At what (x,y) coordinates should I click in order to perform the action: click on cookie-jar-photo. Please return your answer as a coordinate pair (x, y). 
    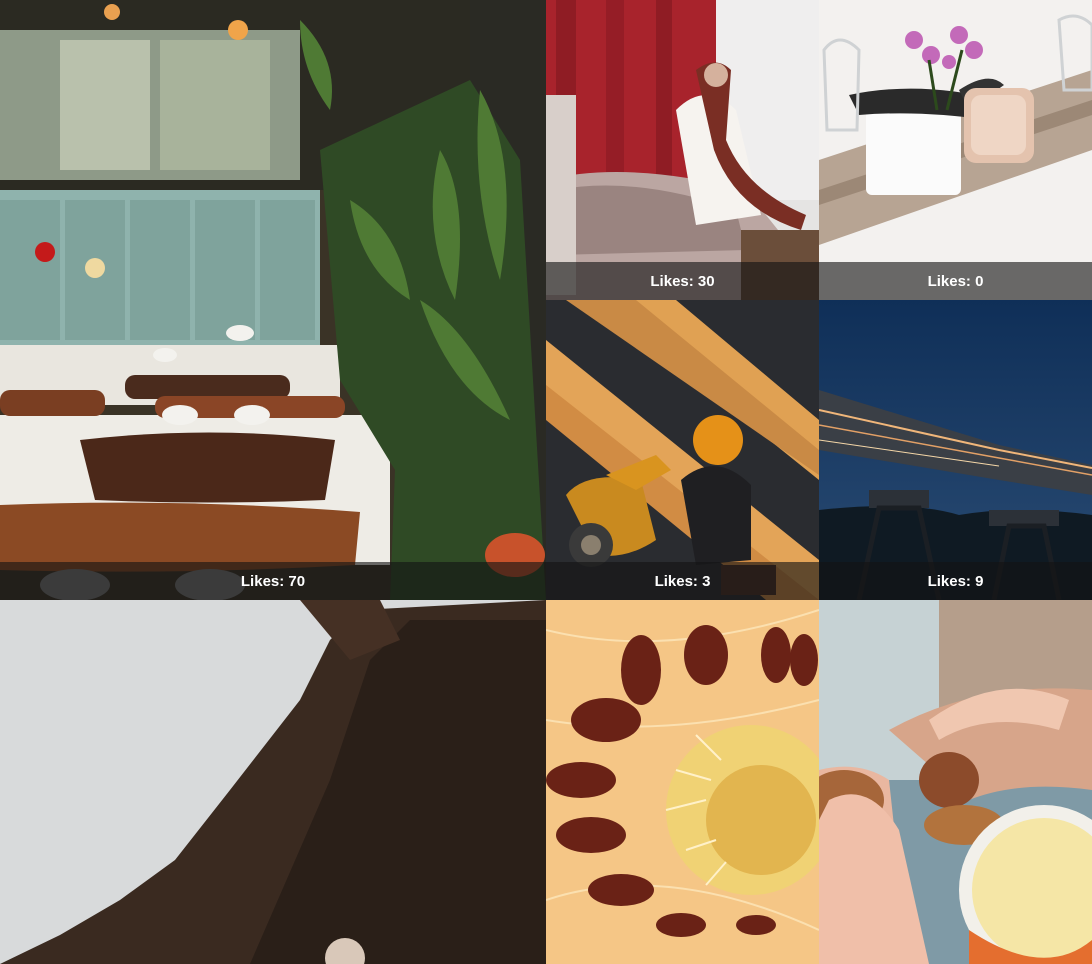
    Looking at the image, I should click on (955, 782).